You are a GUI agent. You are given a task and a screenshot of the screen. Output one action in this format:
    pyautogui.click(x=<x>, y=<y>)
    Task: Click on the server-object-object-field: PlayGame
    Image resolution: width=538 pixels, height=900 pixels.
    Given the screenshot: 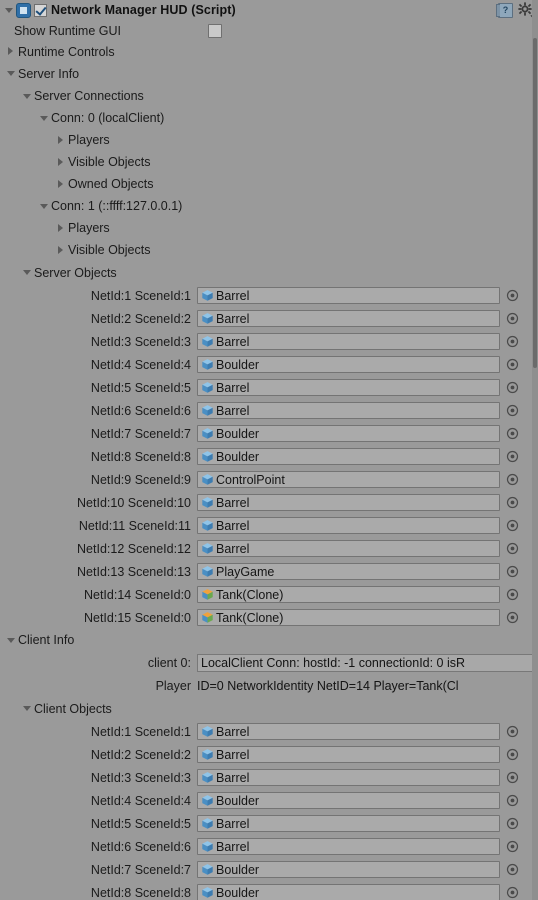 What is the action you would take?
    pyautogui.click(x=348, y=571)
    